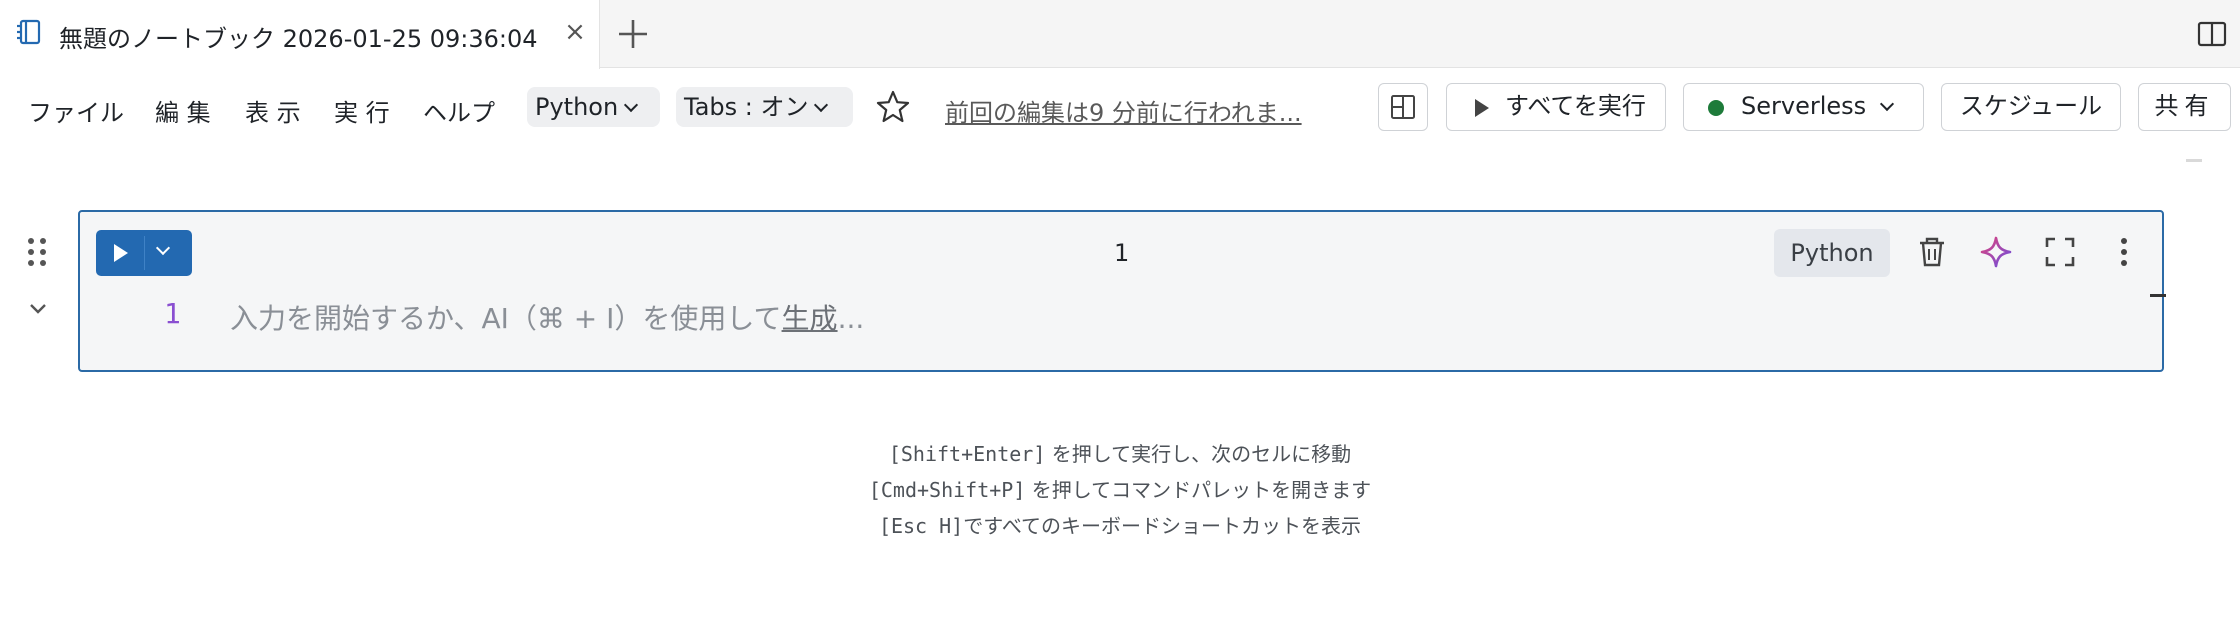  Describe the element at coordinates (1832, 253) in the screenshot. I see `cell-language-button: Python` at that location.